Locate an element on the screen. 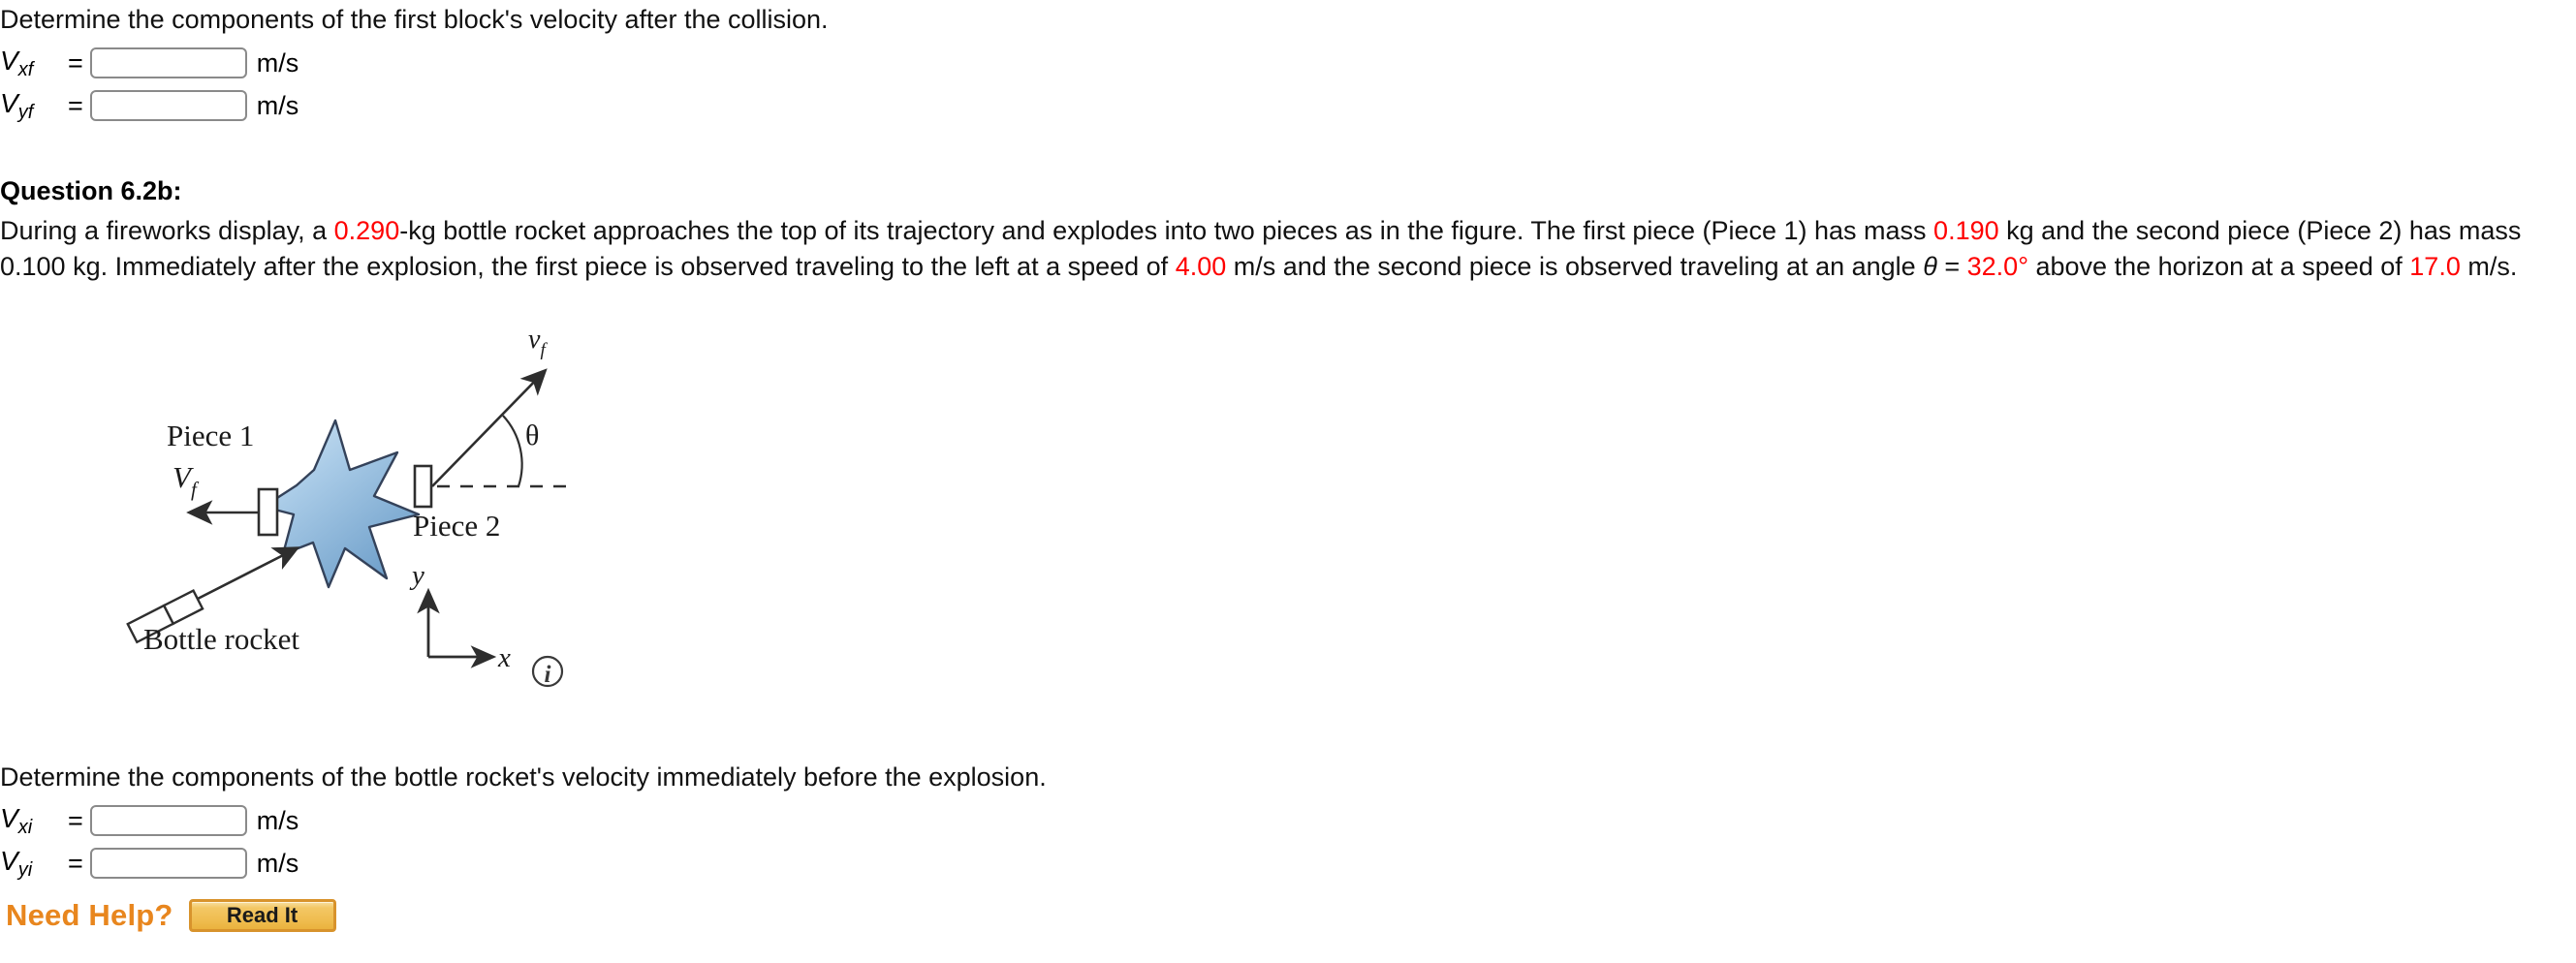  piece2-label: Piece 2 is located at coordinates (456, 526).